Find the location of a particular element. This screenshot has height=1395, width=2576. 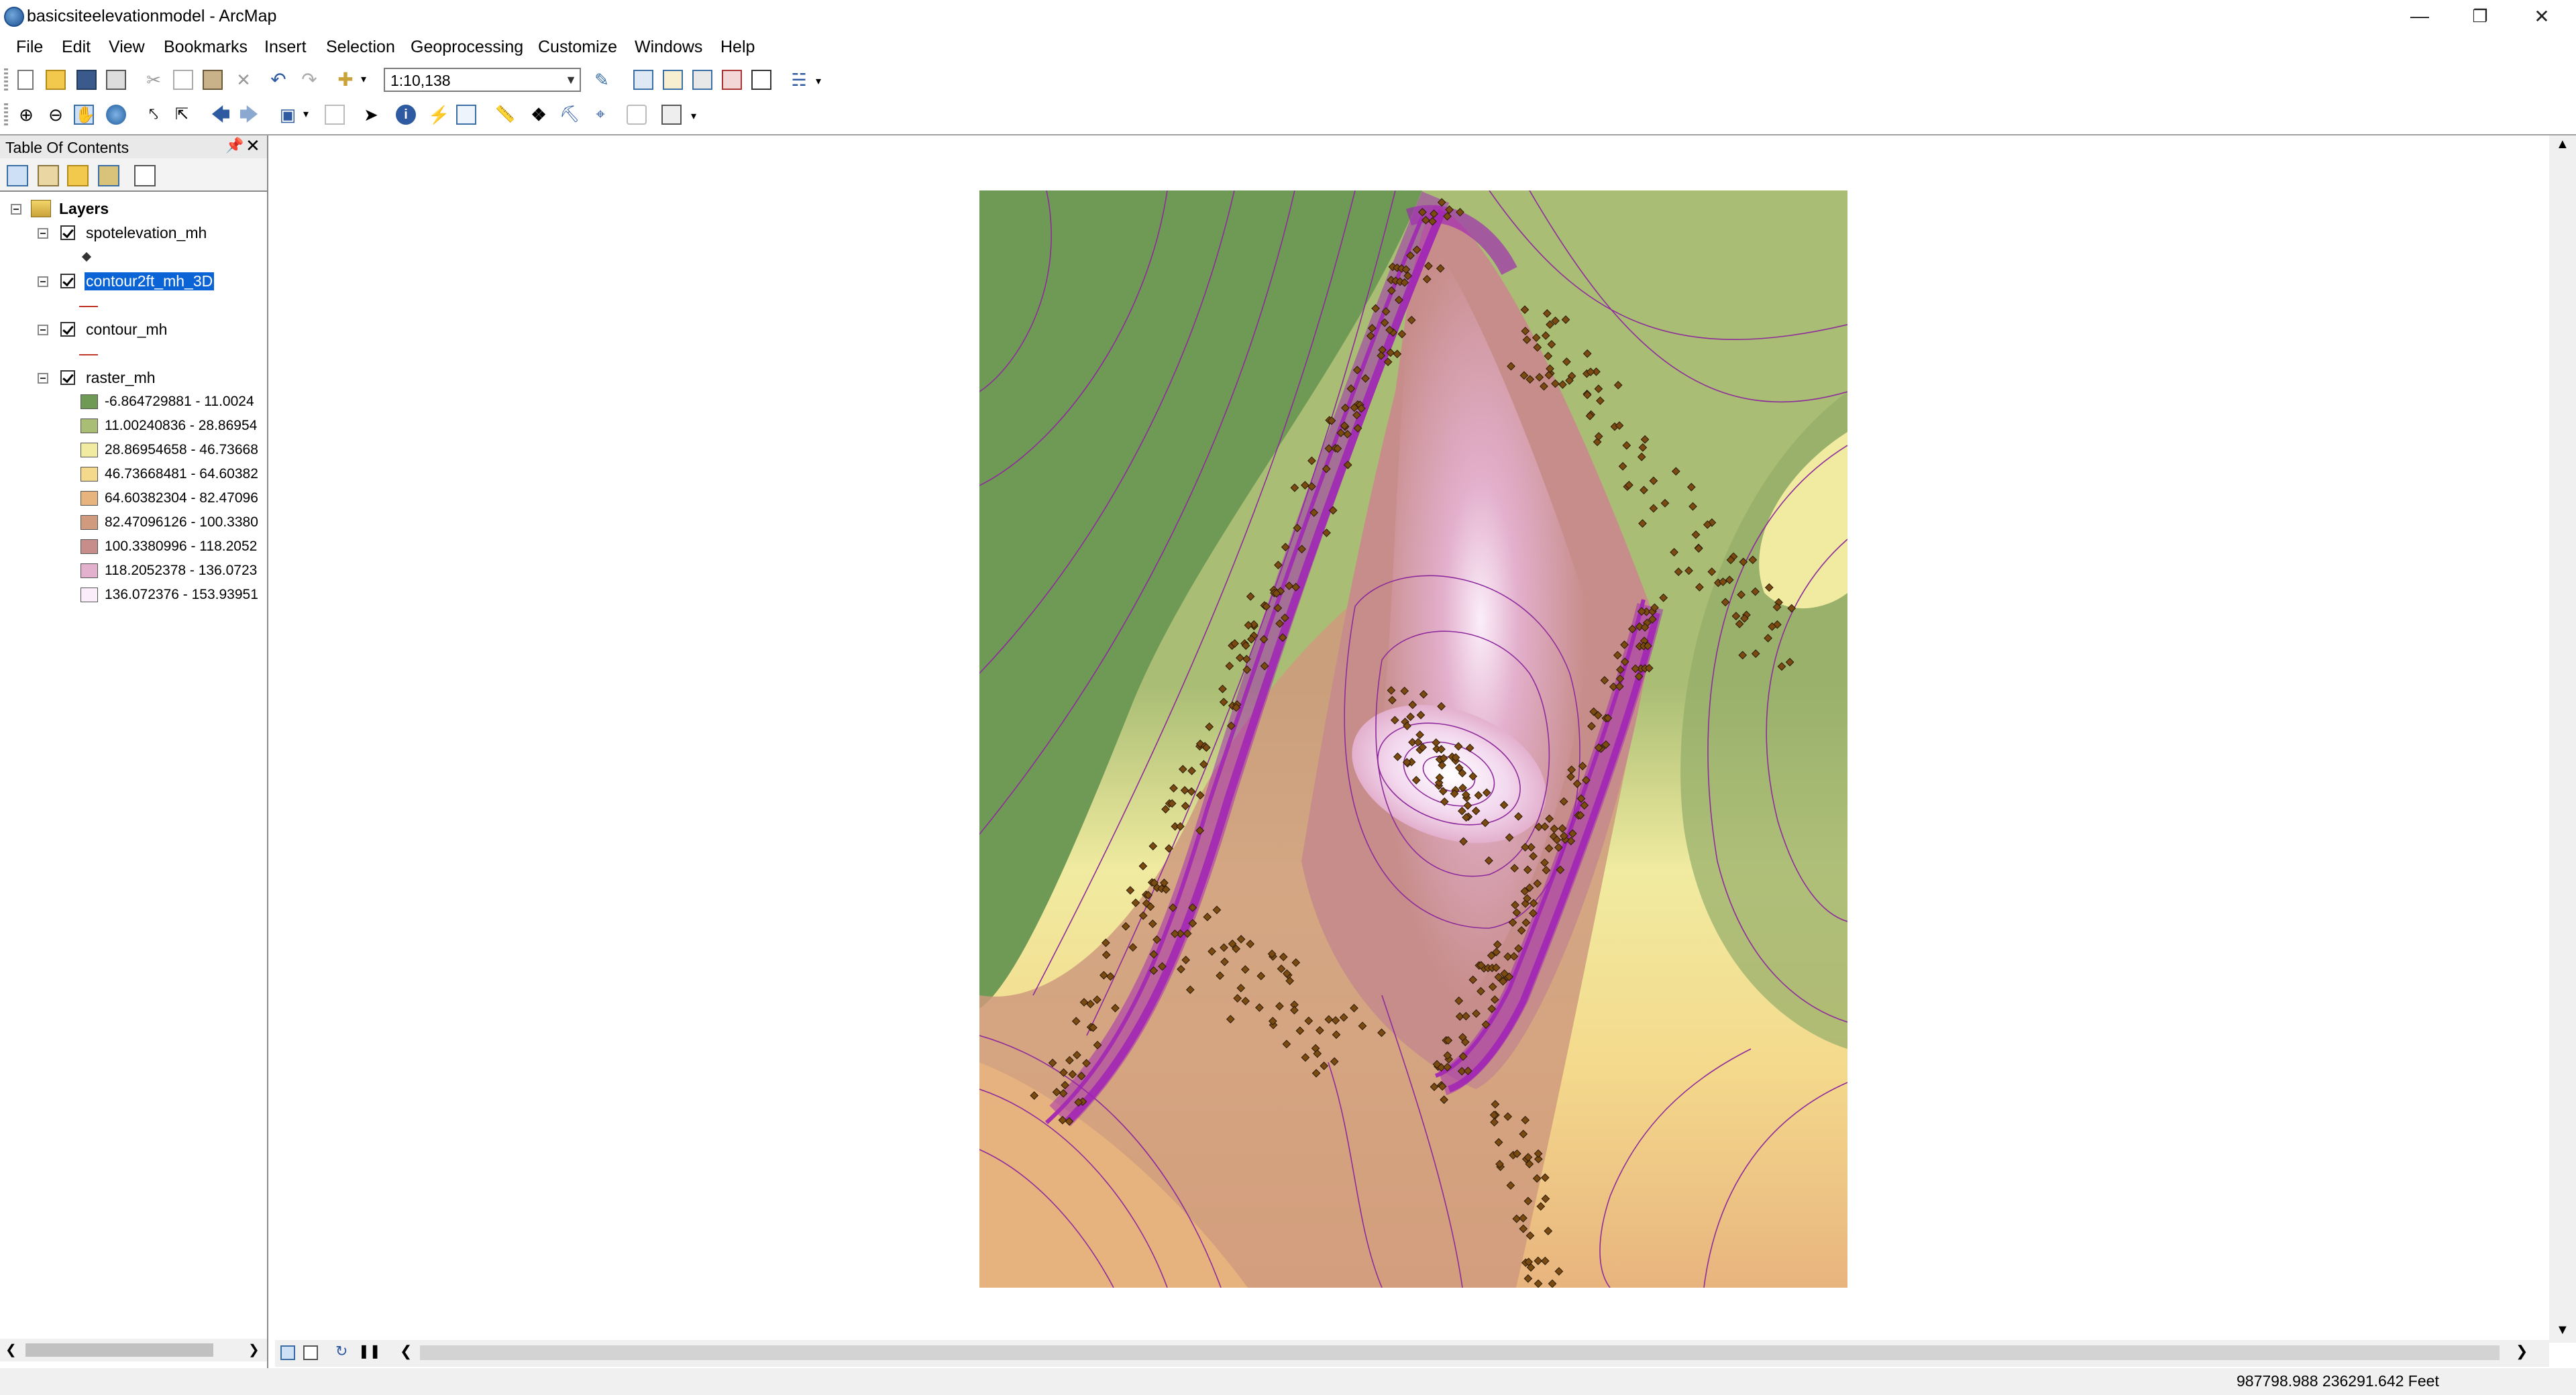

menu-insert: Insert is located at coordinates (285, 47).